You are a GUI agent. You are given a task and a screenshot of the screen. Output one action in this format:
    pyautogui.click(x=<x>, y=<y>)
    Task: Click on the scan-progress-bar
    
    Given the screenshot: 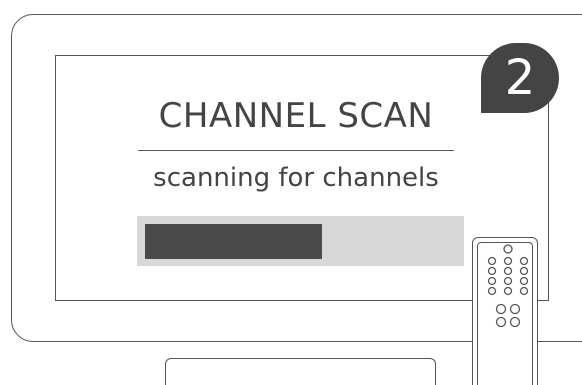 What is the action you would take?
    pyautogui.click(x=300, y=241)
    